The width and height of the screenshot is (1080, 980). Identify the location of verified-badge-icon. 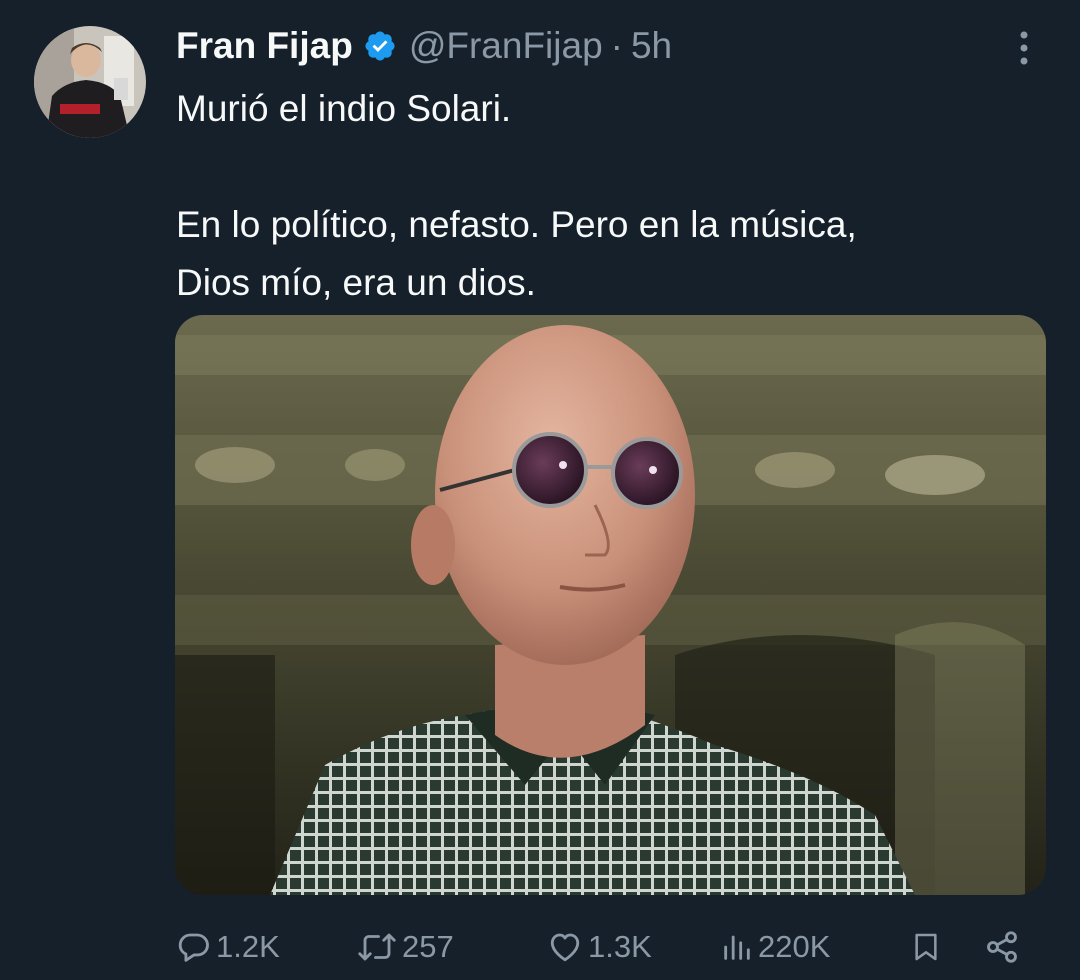
(380, 46).